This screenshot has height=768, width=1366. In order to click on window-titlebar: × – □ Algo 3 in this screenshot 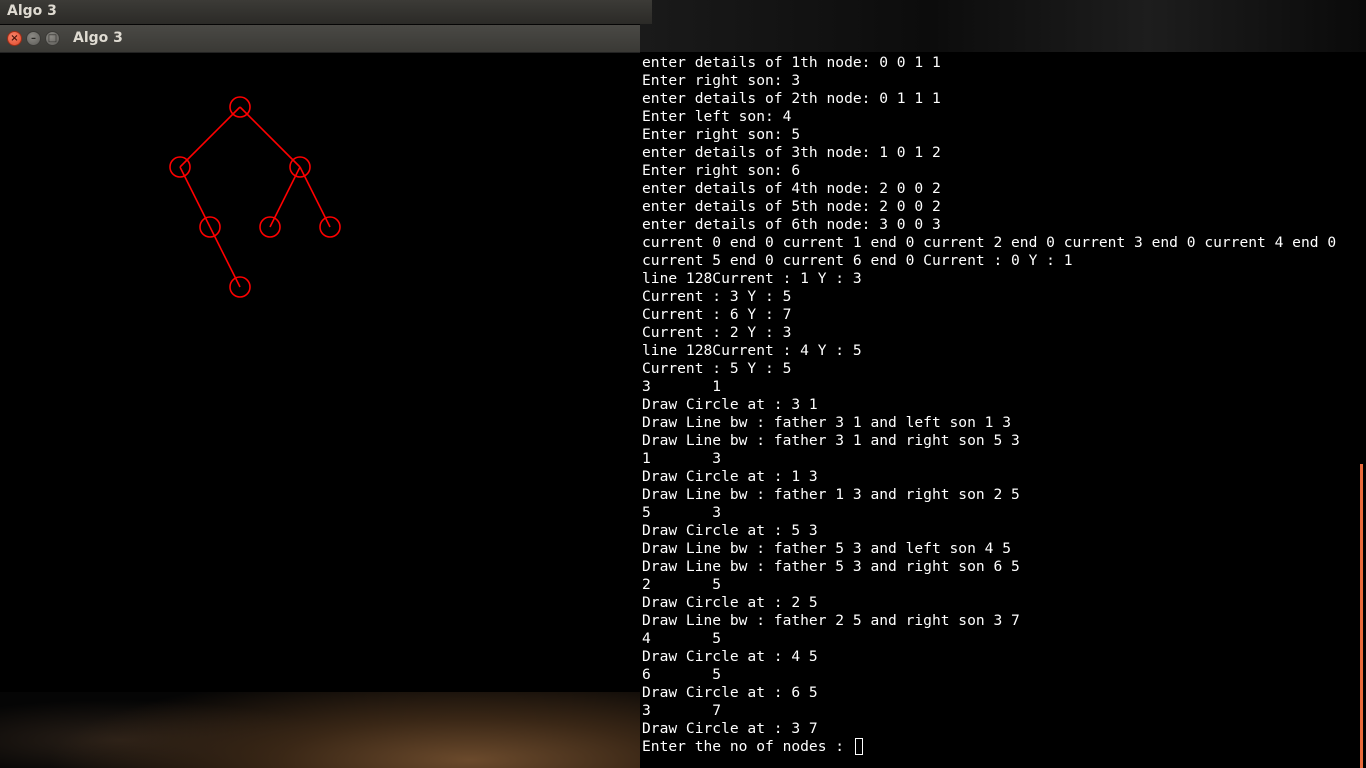, I will do `click(320, 39)`.